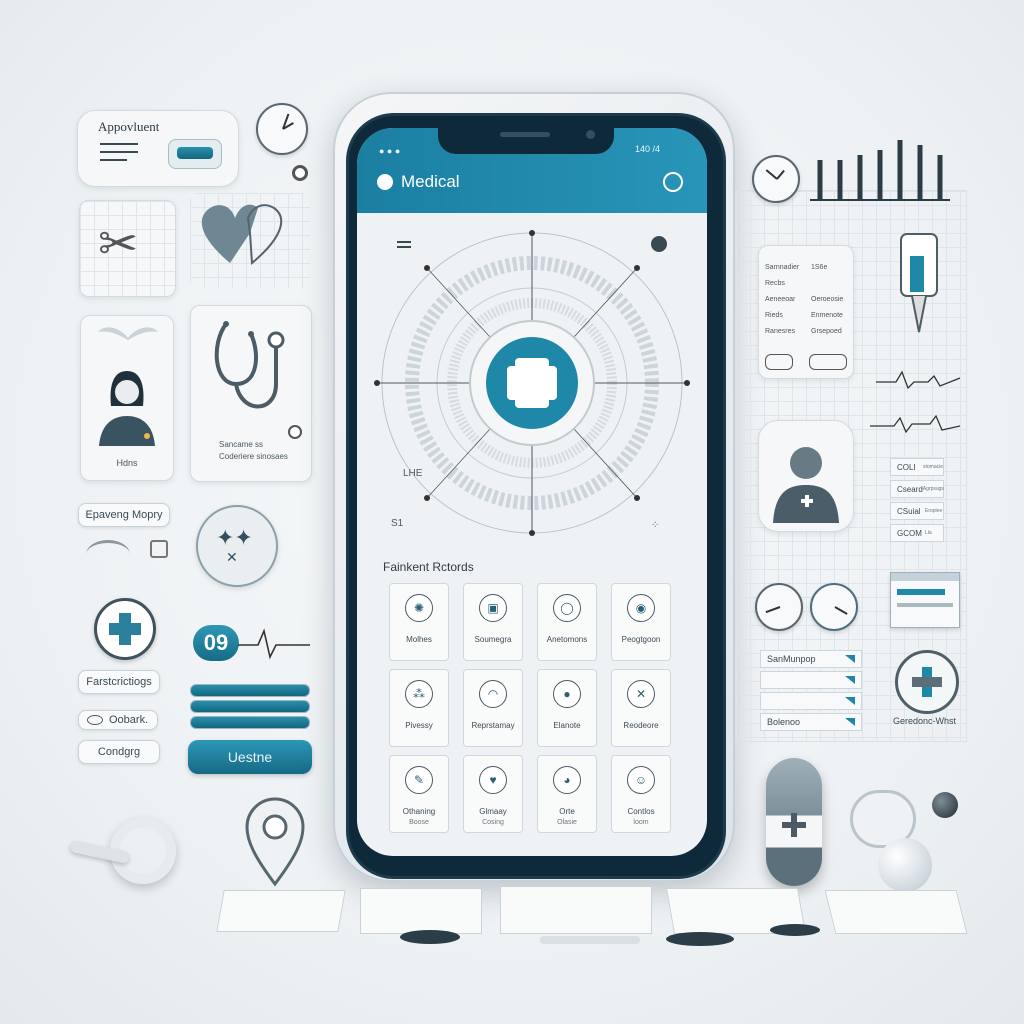 The image size is (1024, 1024). I want to click on field-oobark: Oobark., so click(118, 720).